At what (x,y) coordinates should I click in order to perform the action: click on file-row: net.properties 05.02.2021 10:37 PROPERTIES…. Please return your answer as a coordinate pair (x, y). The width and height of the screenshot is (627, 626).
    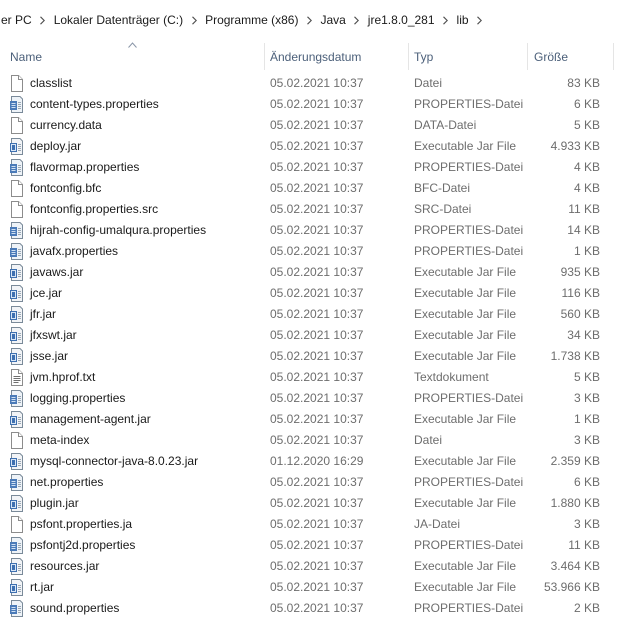
    Looking at the image, I should click on (313, 482).